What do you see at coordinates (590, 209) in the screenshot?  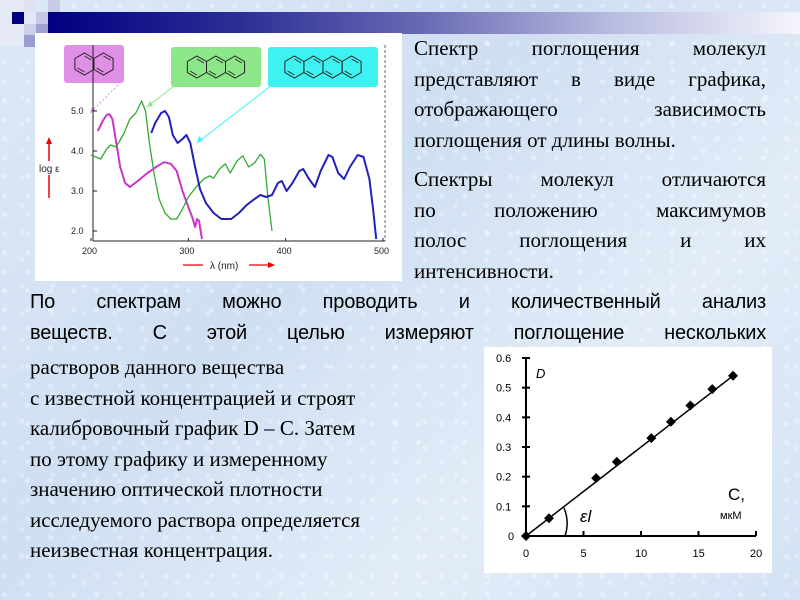 I see `text-line: по положению максимумов` at bounding box center [590, 209].